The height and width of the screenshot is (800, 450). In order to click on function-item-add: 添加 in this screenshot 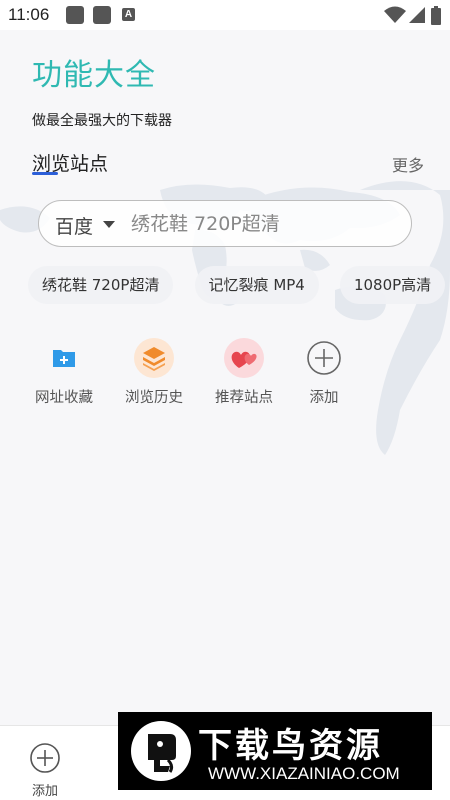, I will do `click(324, 372)`.